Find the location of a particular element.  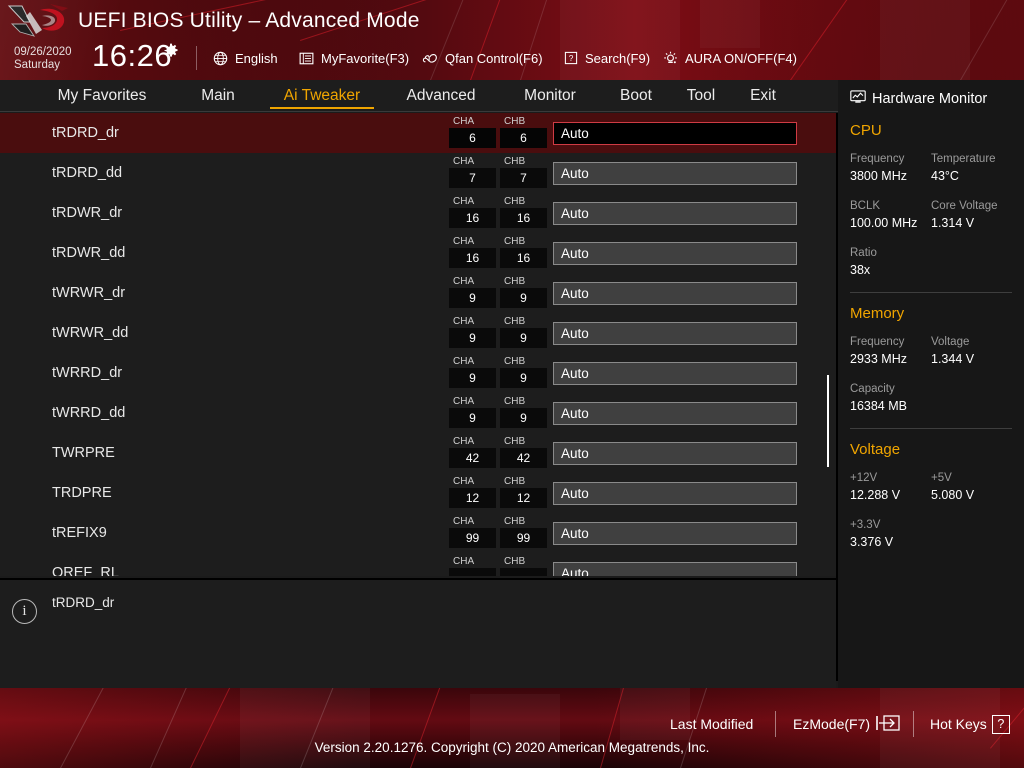

tab-my-favorites: My Favorites is located at coordinates (102, 96).